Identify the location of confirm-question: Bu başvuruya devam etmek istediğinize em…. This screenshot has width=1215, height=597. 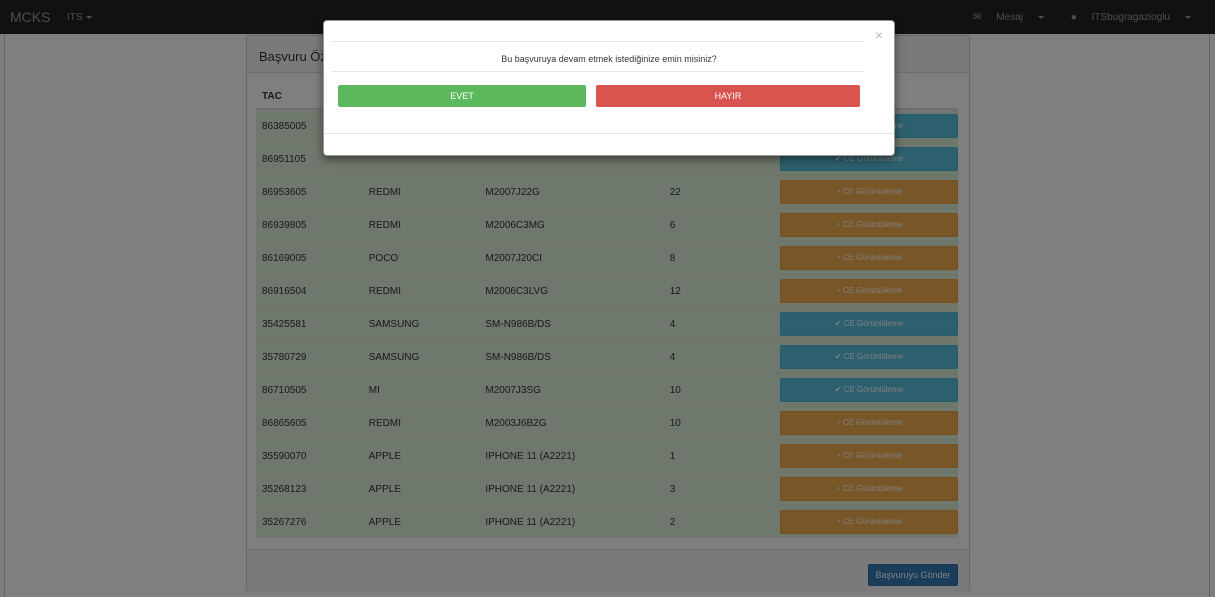
(609, 59).